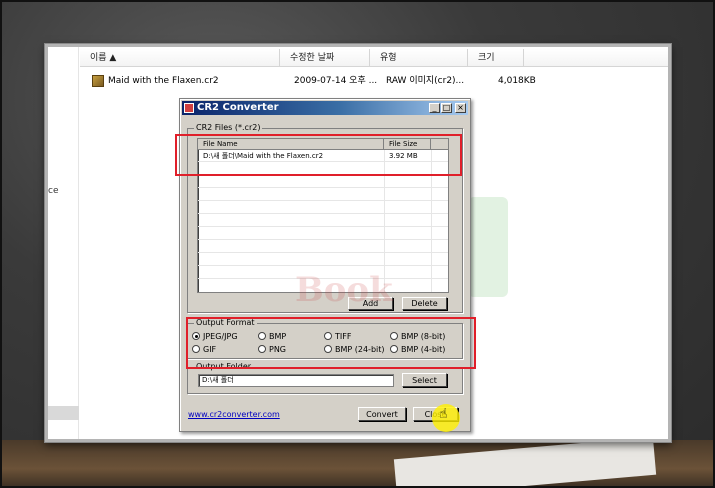  What do you see at coordinates (262, 349) in the screenshot?
I see `radio-png-dot` at bounding box center [262, 349].